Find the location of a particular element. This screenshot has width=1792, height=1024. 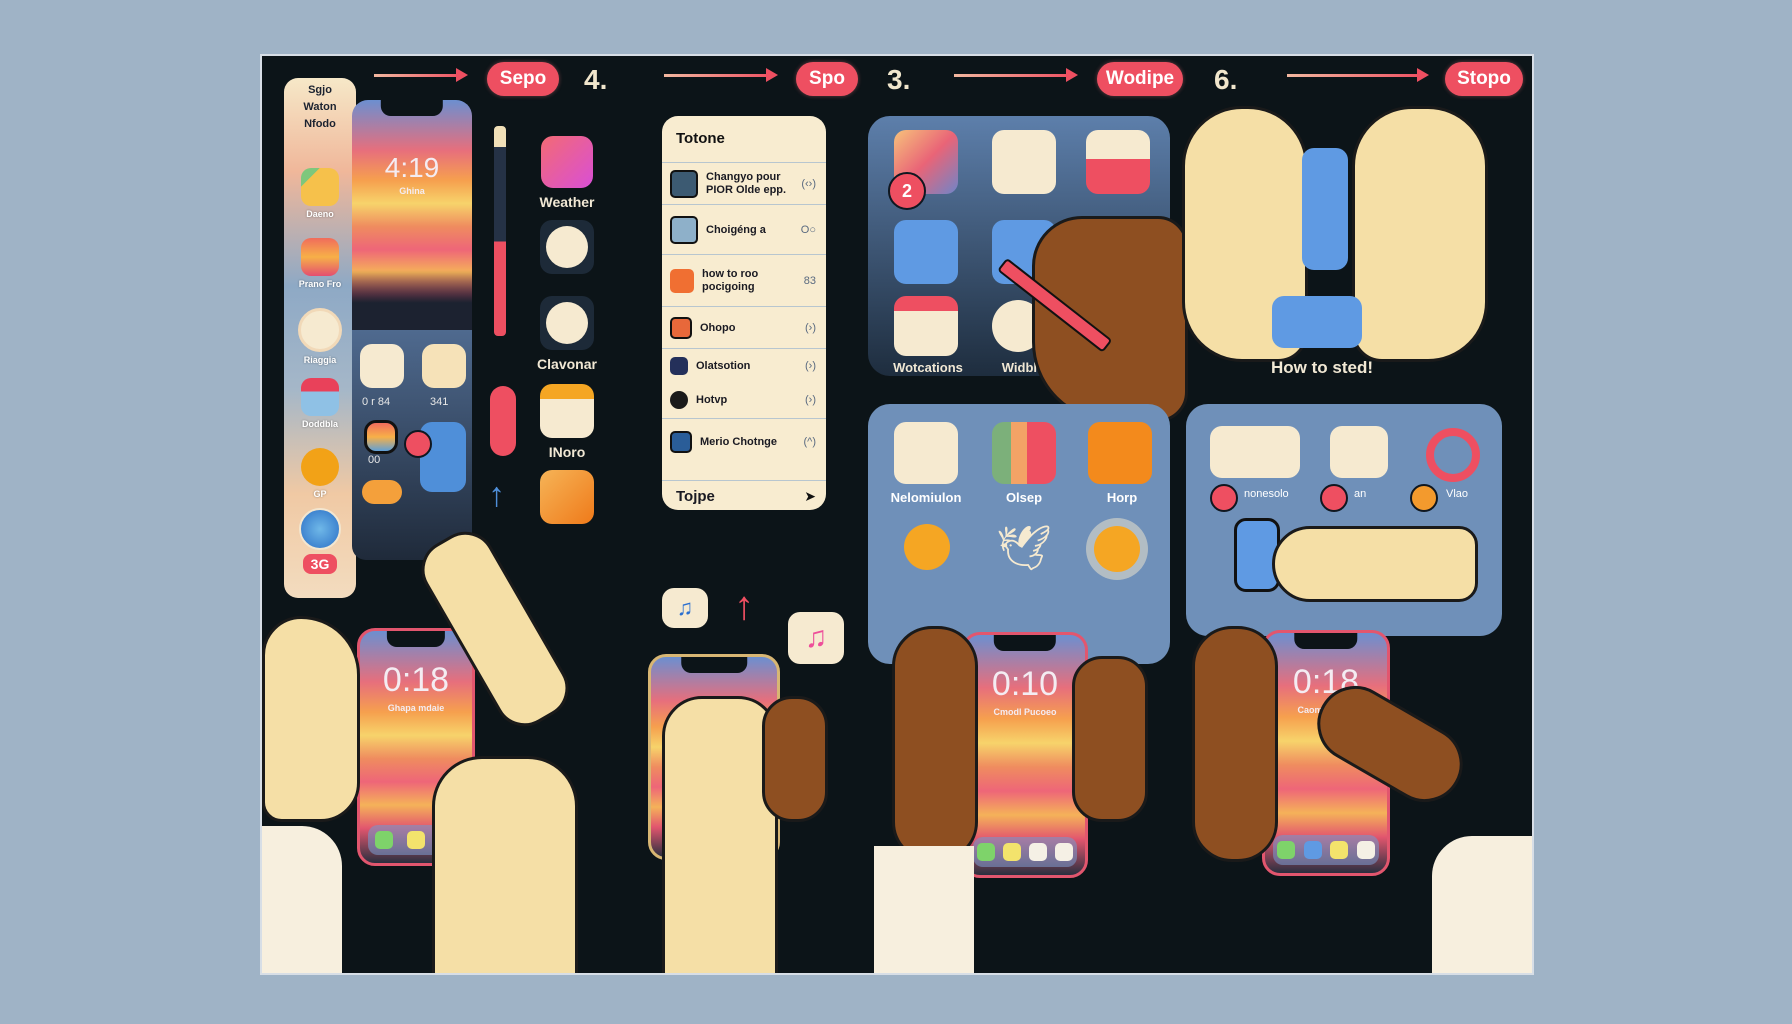

orange-app-icon is located at coordinates (382, 492).